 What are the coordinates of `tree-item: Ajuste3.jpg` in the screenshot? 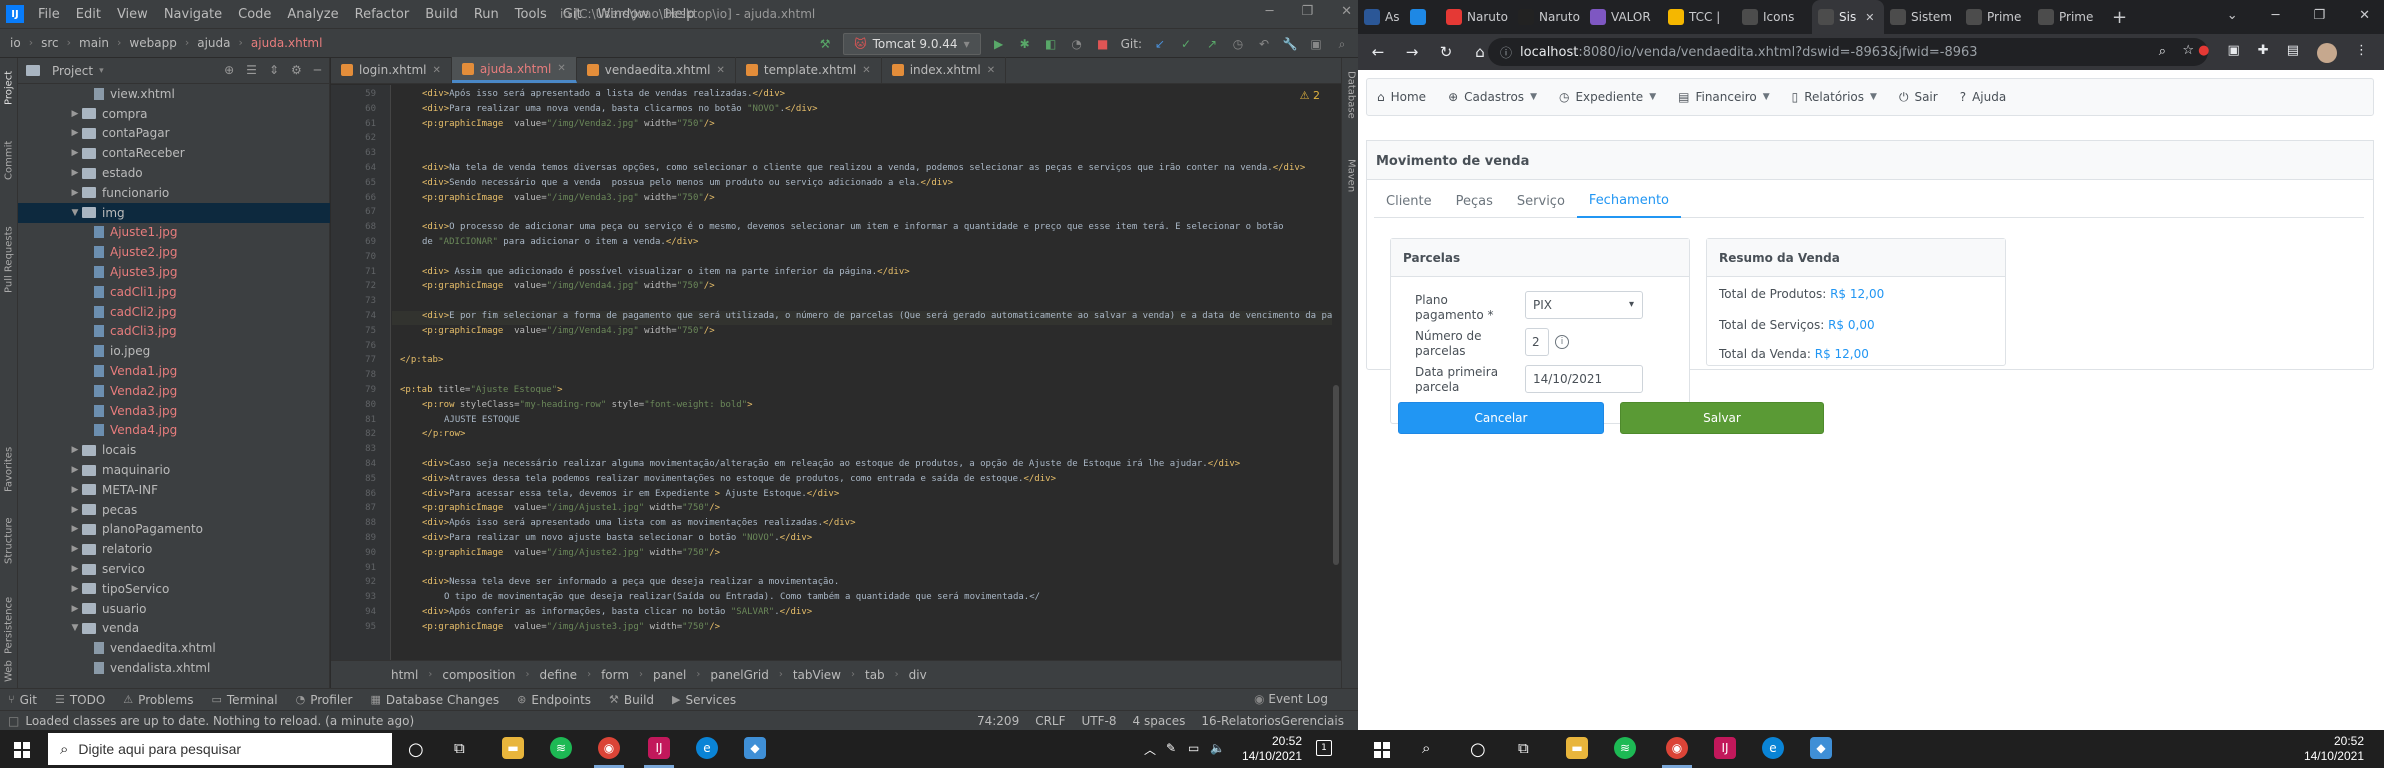 It's located at (174, 272).